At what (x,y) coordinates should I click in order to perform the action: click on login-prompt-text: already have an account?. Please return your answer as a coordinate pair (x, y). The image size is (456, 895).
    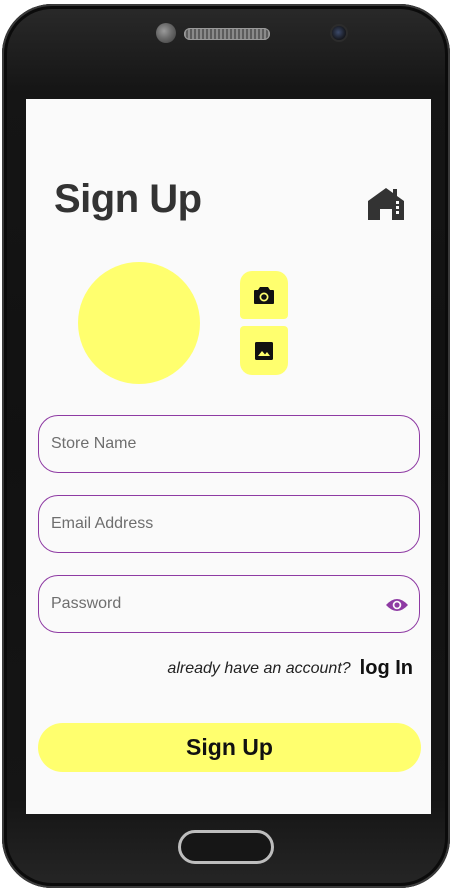
    Looking at the image, I should click on (259, 668).